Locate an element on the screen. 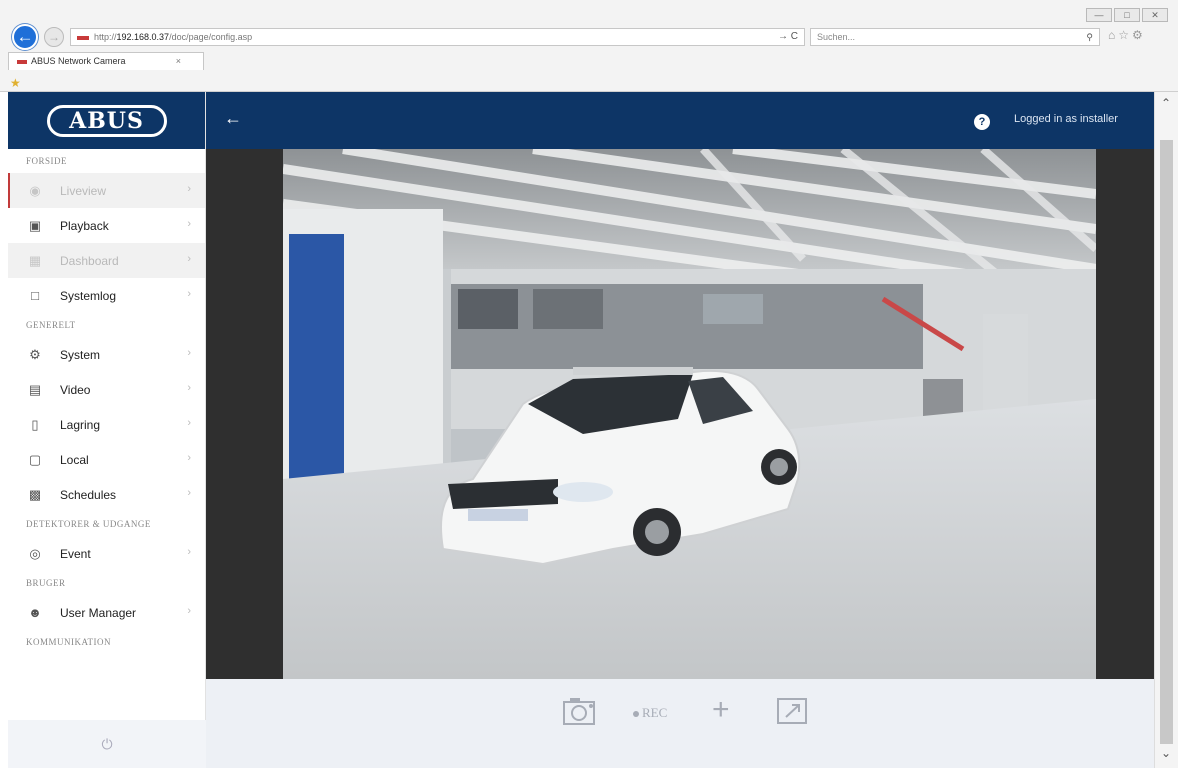 The height and width of the screenshot is (768, 1178). home-icon: ⌂ is located at coordinates (1113, 35).